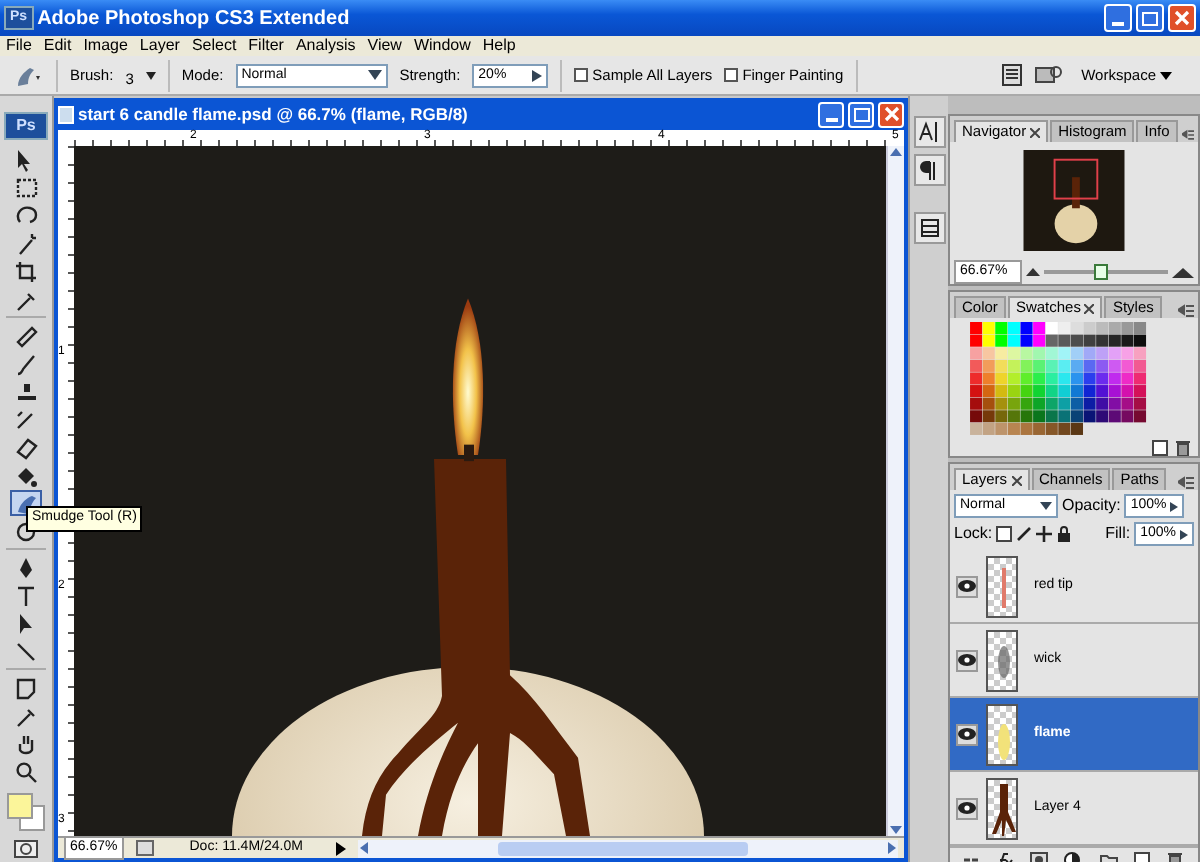 This screenshot has height=862, width=1200. What do you see at coordinates (1091, 506) in the screenshot?
I see `opacity-label: Opacity:` at bounding box center [1091, 506].